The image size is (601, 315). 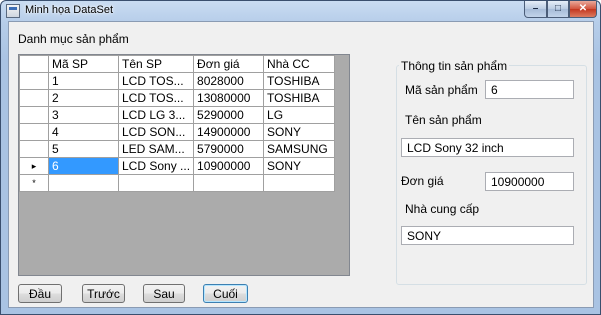 I want to click on new-row-marker: *, so click(x=34, y=183).